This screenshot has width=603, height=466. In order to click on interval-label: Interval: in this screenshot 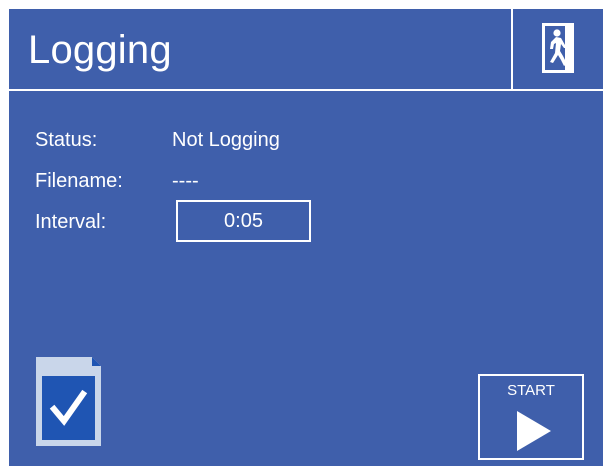, I will do `click(71, 222)`.